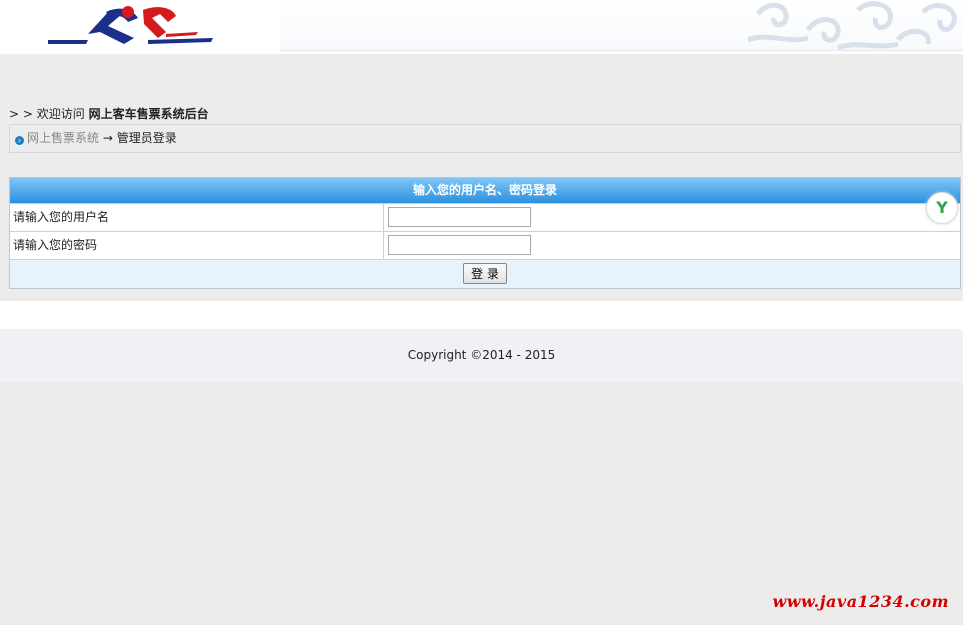  Describe the element at coordinates (130, 25) in the screenshot. I see `site-logo` at that location.